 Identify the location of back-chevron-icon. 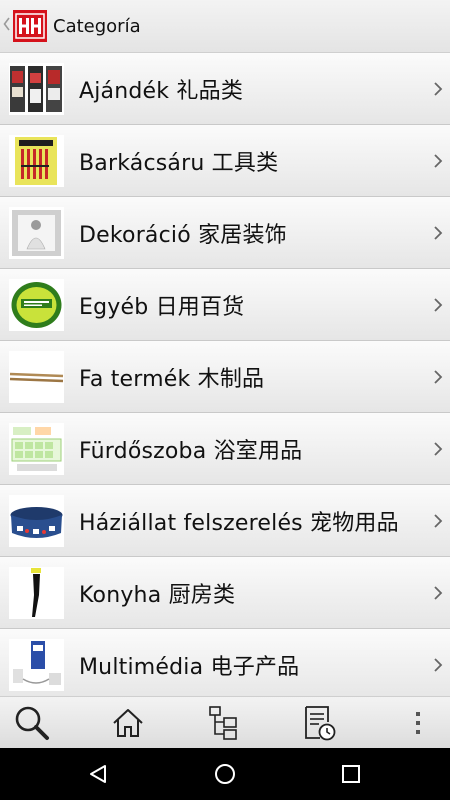
(8, 26).